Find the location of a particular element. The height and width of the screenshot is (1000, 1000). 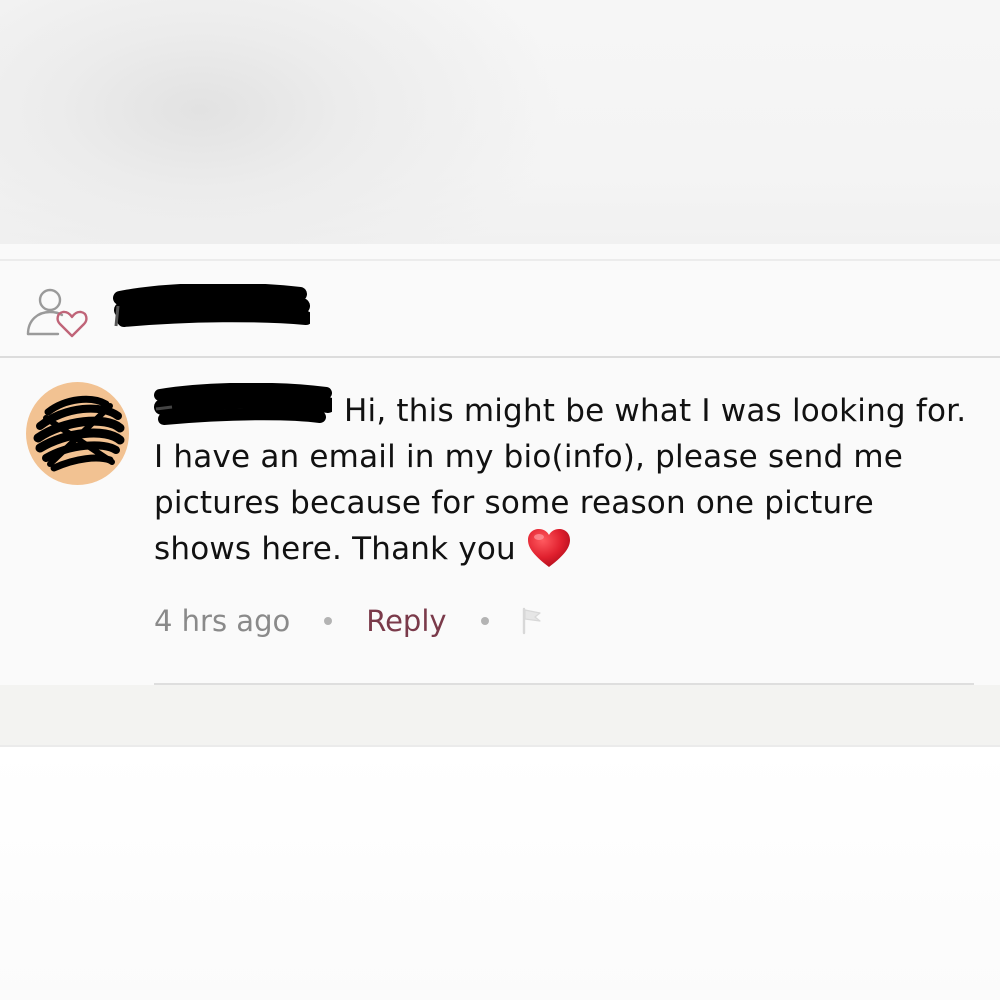

avatar is located at coordinates (77, 433).